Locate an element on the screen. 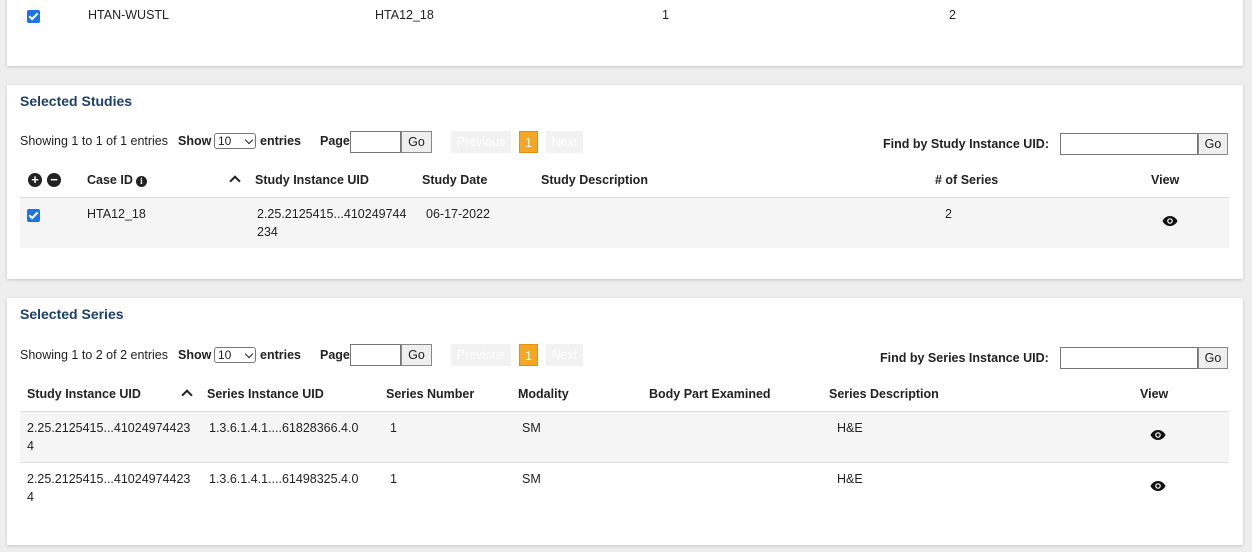  entries-info: Showing 1 to 1 of 1 entries is located at coordinates (94, 141).